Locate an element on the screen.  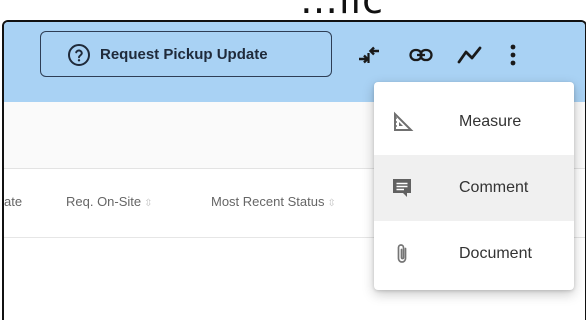
comment-icon is located at coordinates (402, 188).